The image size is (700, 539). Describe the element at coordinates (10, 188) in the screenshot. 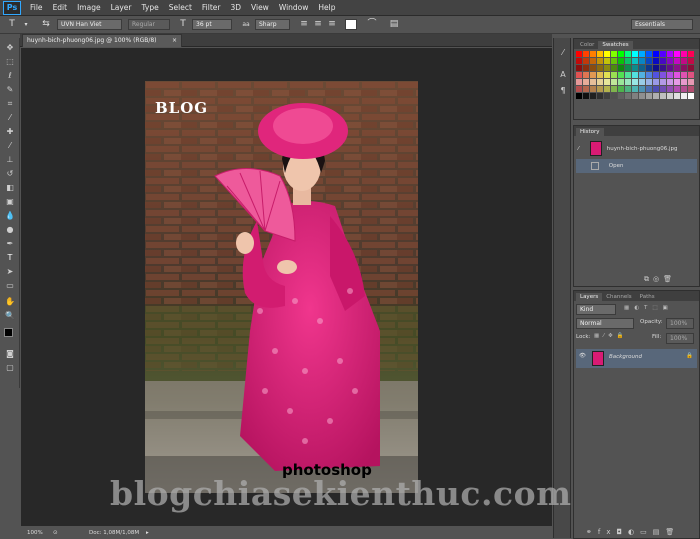

I see `eraser-tool-icon: ◧` at that location.